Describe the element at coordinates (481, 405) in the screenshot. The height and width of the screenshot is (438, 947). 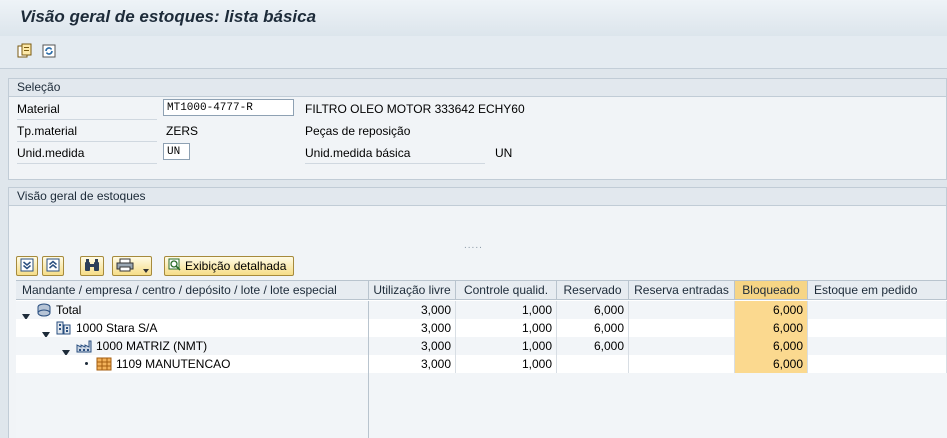
I see `empty-grid-area` at that location.